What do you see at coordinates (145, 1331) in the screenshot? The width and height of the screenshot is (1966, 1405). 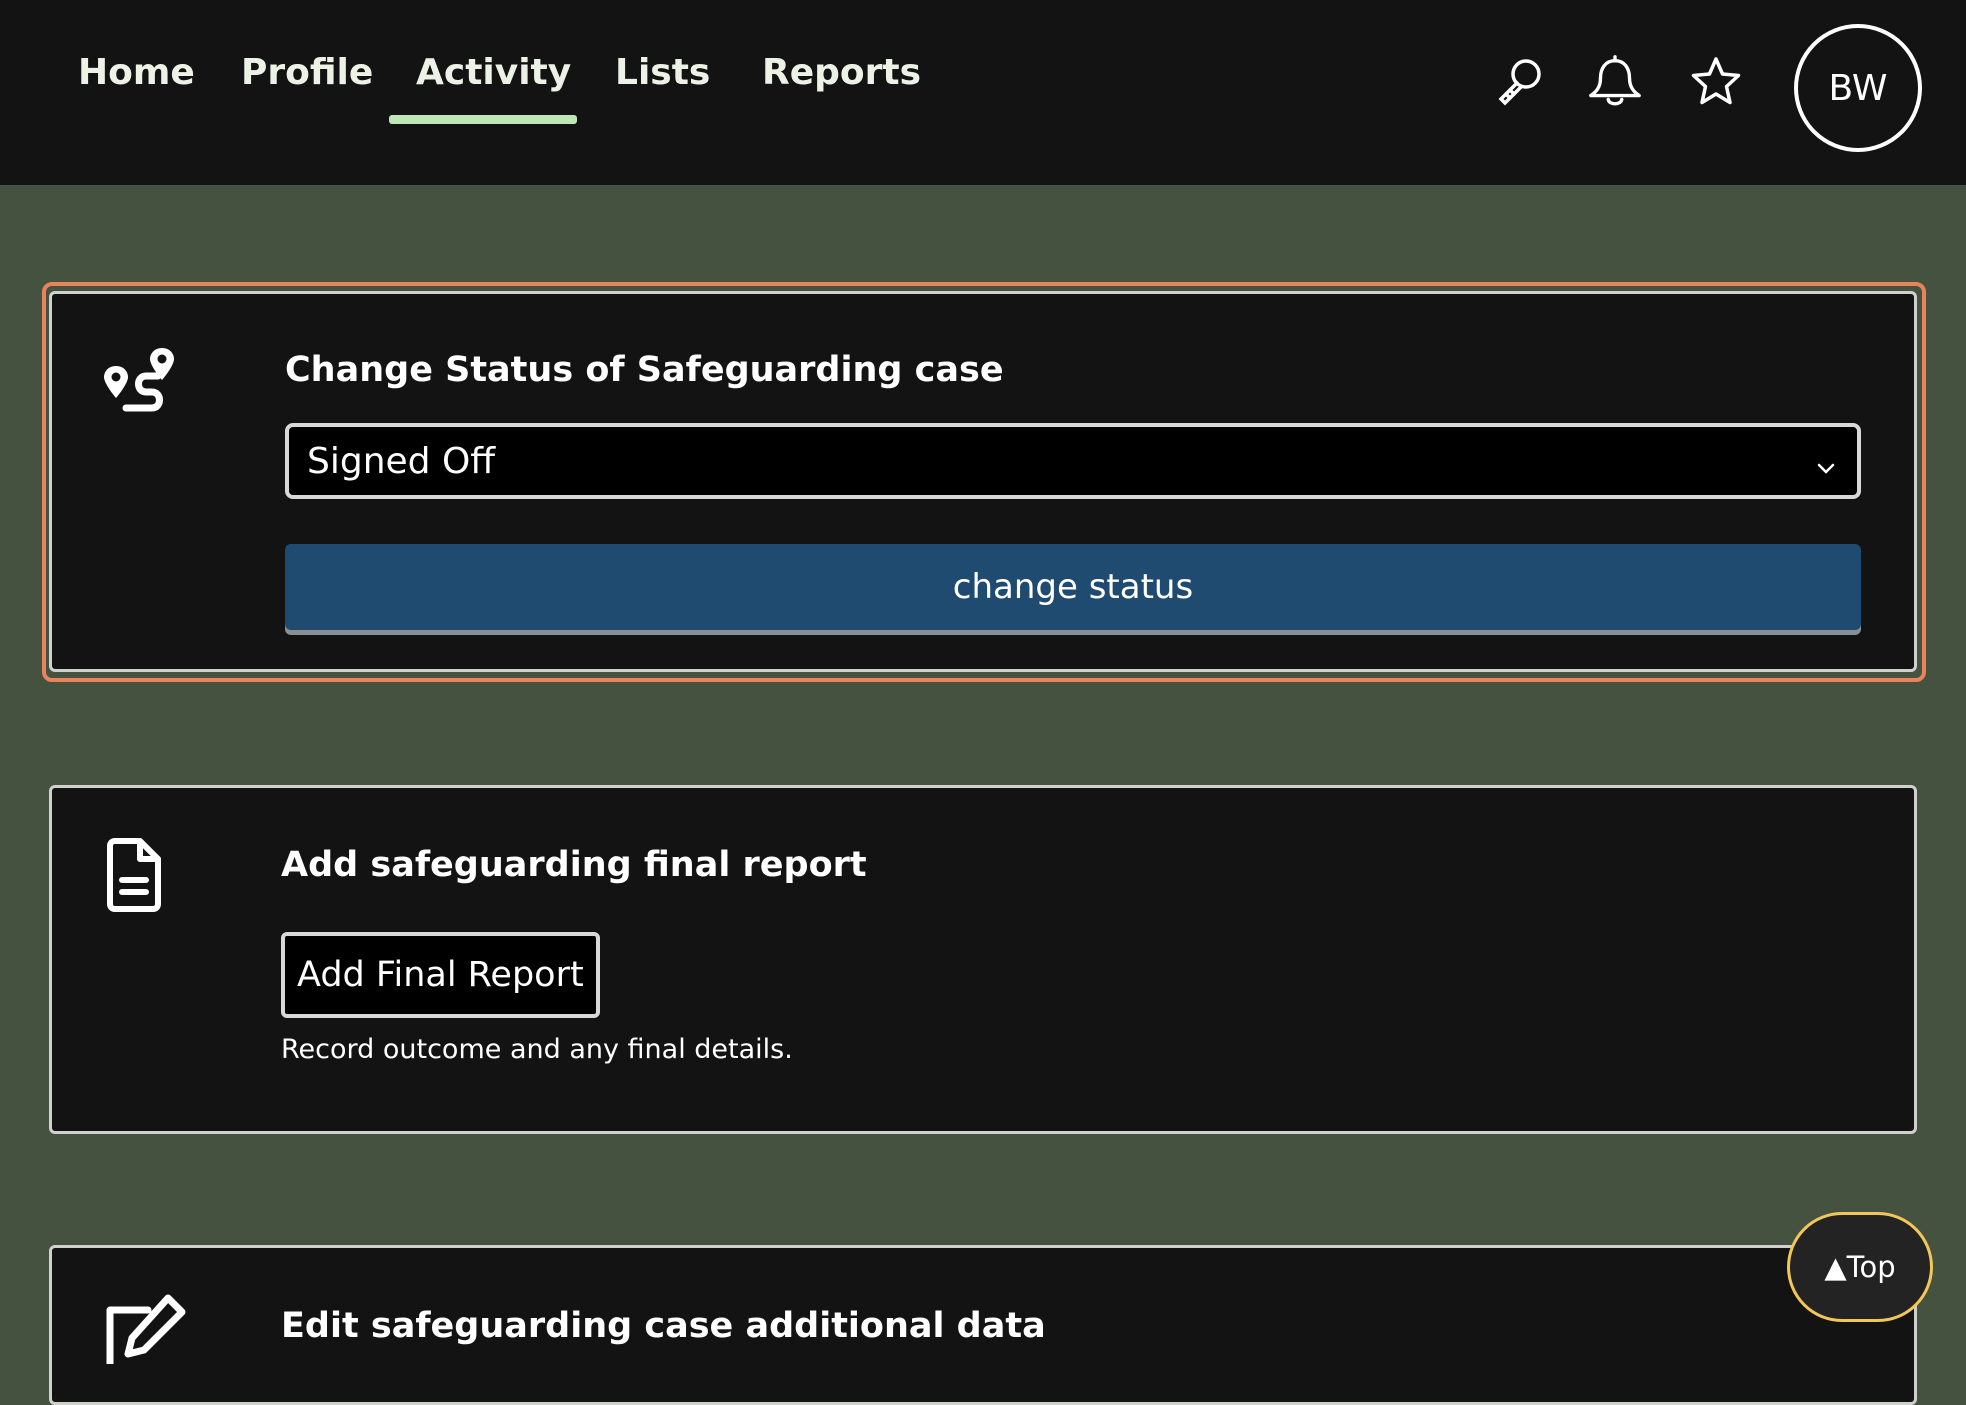 I see `edit-icon` at bounding box center [145, 1331].